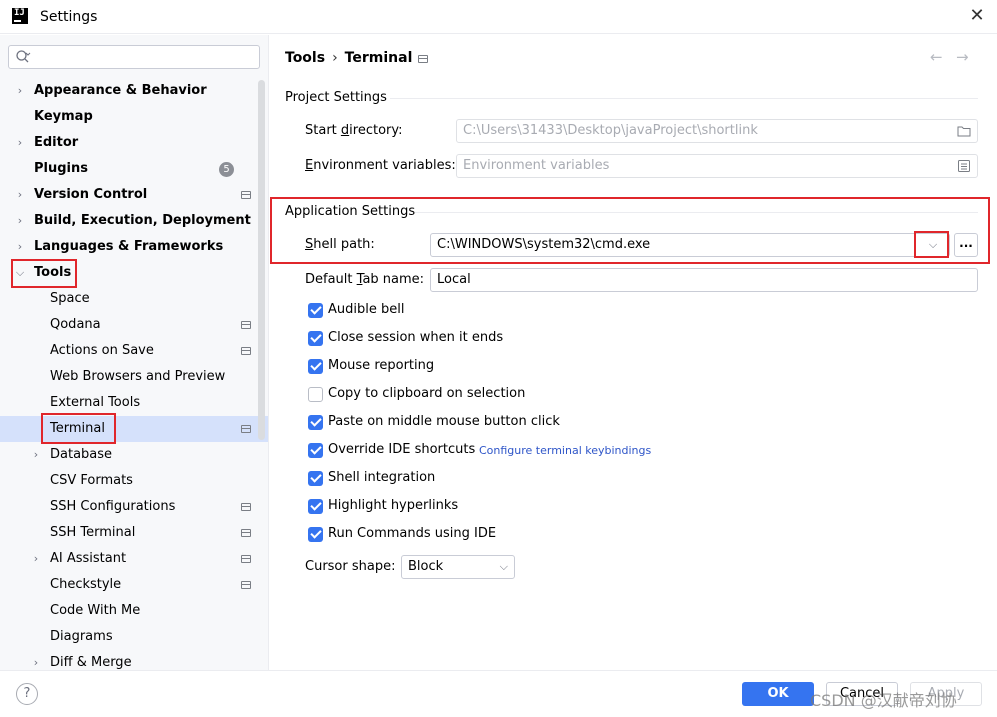 This screenshot has width=997, height=717. Describe the element at coordinates (498, 17) in the screenshot. I see `title-bar: IJ Settings ✕` at that location.